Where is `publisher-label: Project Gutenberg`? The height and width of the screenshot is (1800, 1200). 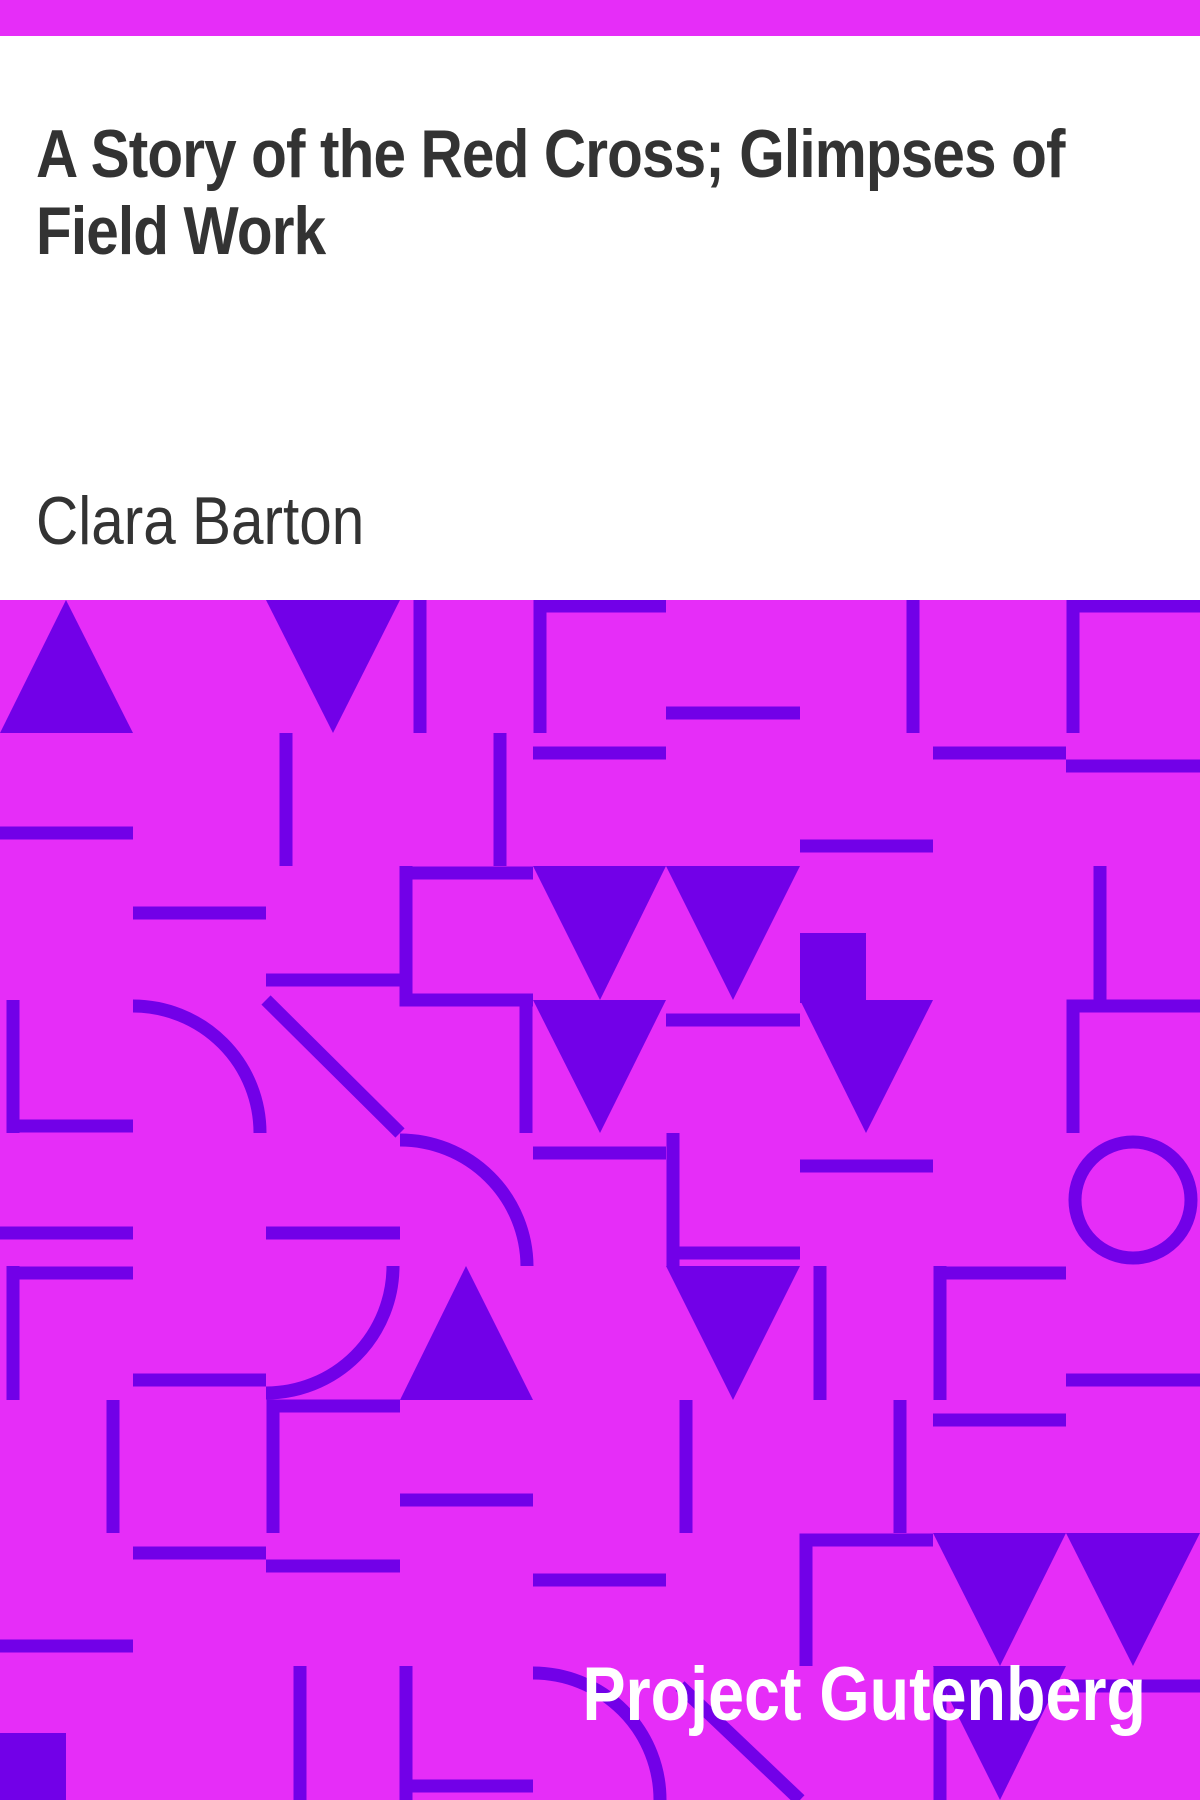 publisher-label: Project Gutenberg is located at coordinates (864, 1694).